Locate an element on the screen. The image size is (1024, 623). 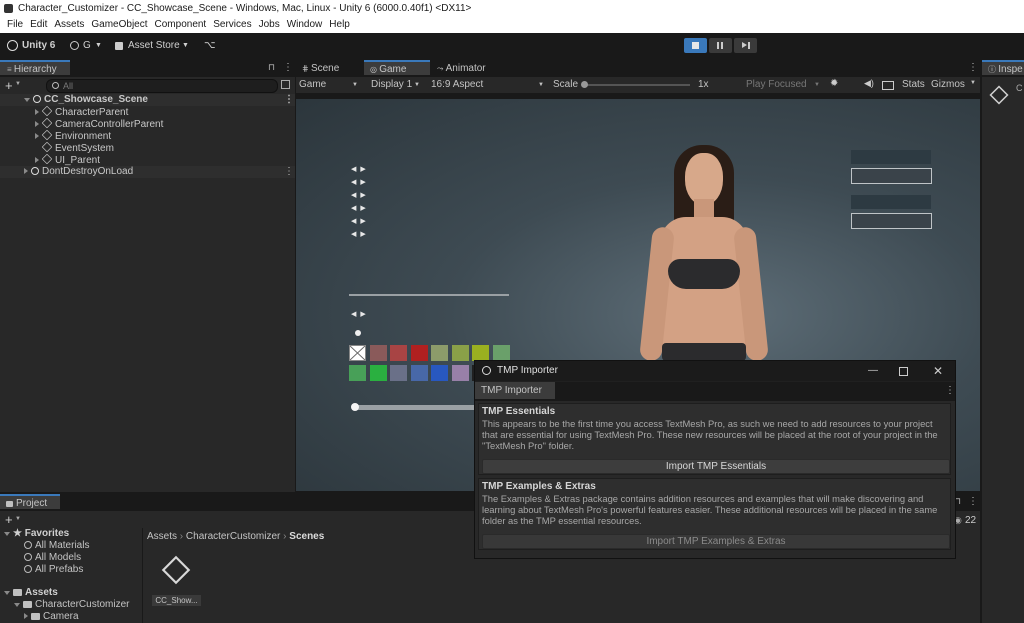
menu-component: Component is located at coordinates (181, 24).